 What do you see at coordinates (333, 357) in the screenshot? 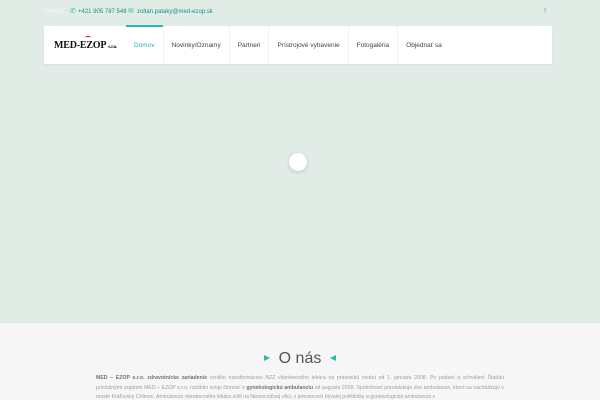
I see `arrow-left-icon` at bounding box center [333, 357].